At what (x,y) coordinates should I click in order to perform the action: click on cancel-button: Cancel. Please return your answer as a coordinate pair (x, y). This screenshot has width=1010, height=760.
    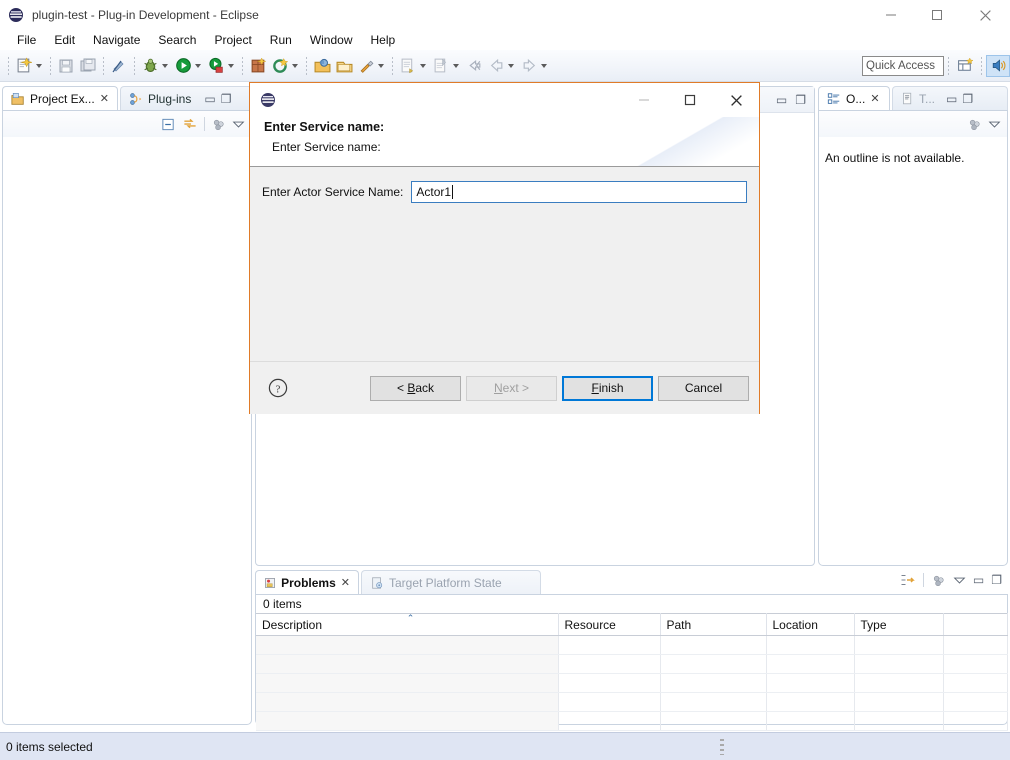
    Looking at the image, I should click on (703, 388).